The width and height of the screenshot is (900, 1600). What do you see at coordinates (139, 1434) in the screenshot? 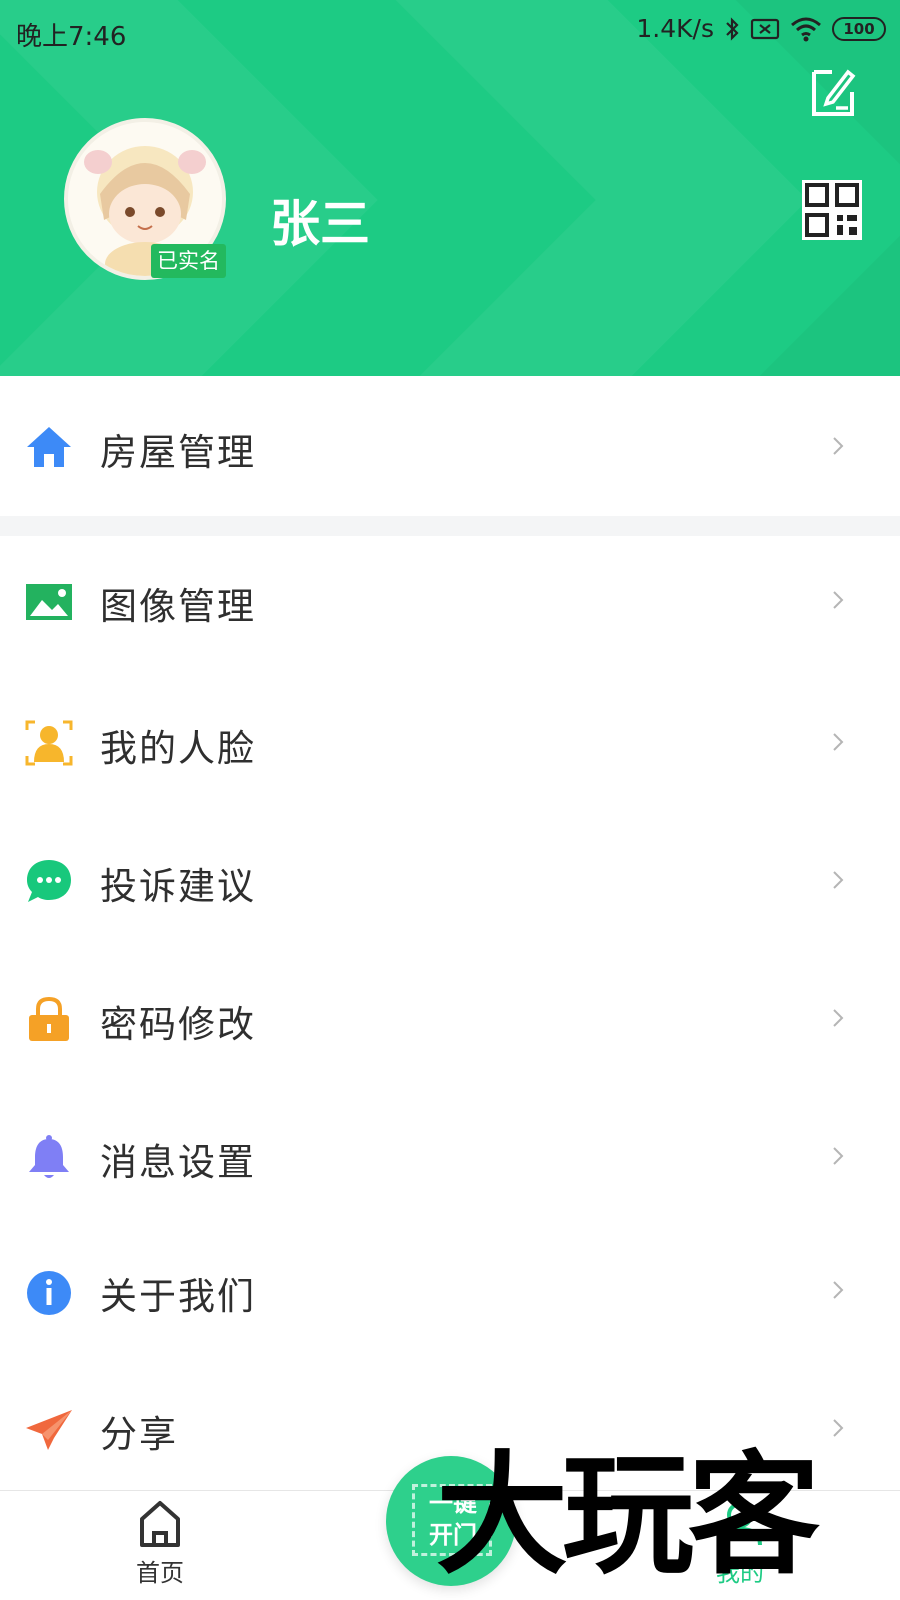
I see `menu-label: 分享` at bounding box center [139, 1434].